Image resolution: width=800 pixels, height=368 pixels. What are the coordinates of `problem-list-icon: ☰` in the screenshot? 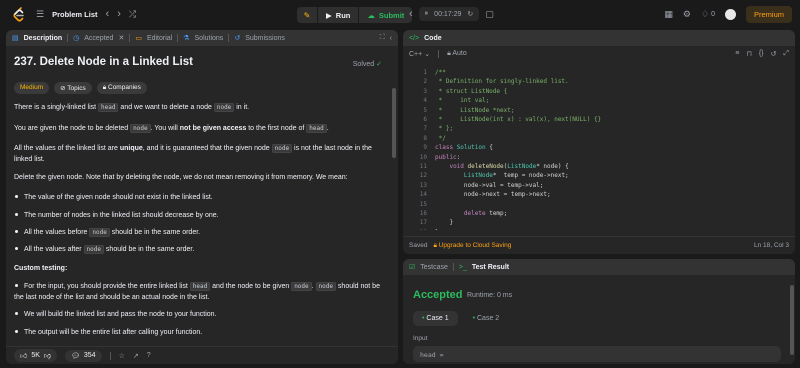 It's located at (40, 14).